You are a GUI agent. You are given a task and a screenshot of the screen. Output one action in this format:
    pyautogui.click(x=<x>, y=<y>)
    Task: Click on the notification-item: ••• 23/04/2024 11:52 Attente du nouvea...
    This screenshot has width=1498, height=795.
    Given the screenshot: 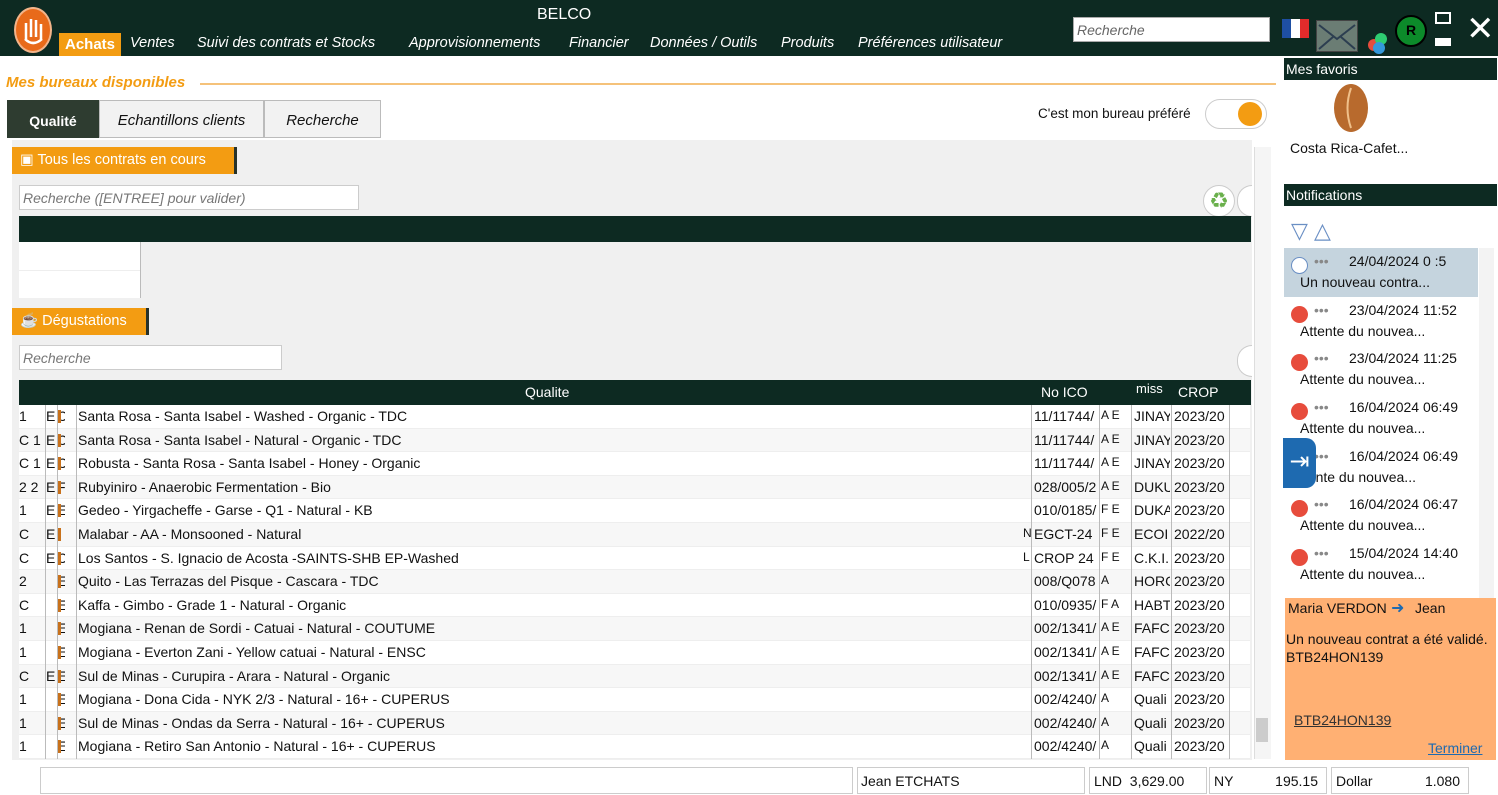 What is the action you would take?
    pyautogui.click(x=1381, y=321)
    